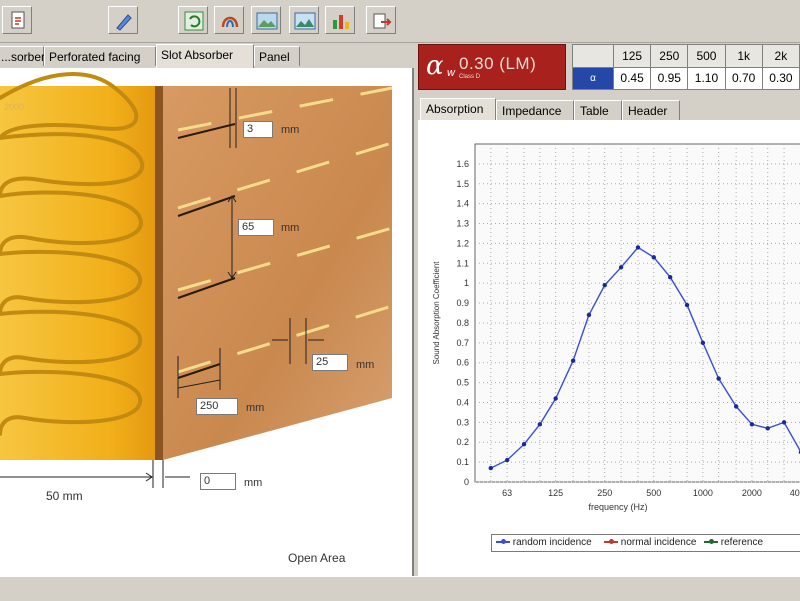 This screenshot has height=601, width=800. I want to click on slot-width-input: 3, so click(258, 129).